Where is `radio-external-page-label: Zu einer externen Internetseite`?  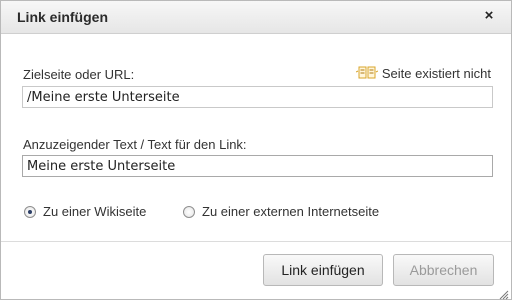 radio-external-page-label: Zu einer externen Internetseite is located at coordinates (291, 211).